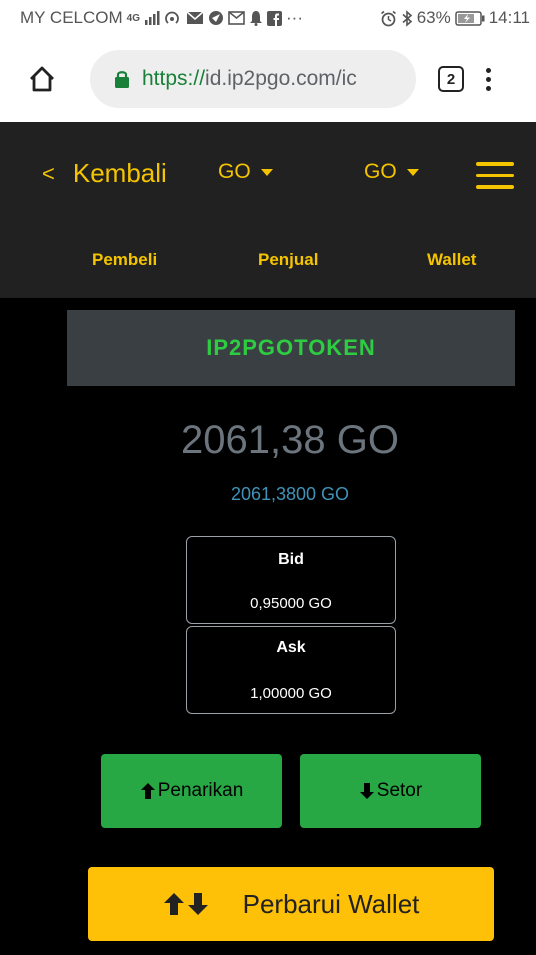 The image size is (536, 955). Describe the element at coordinates (236, 18) in the screenshot. I see `email-icon` at that location.